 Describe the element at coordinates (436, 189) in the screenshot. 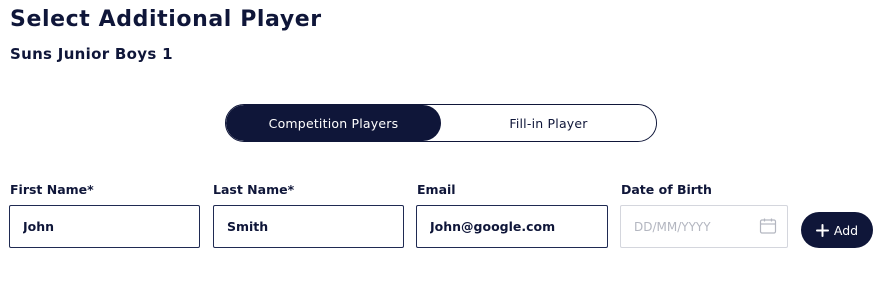

I see `email-label: Email` at that location.